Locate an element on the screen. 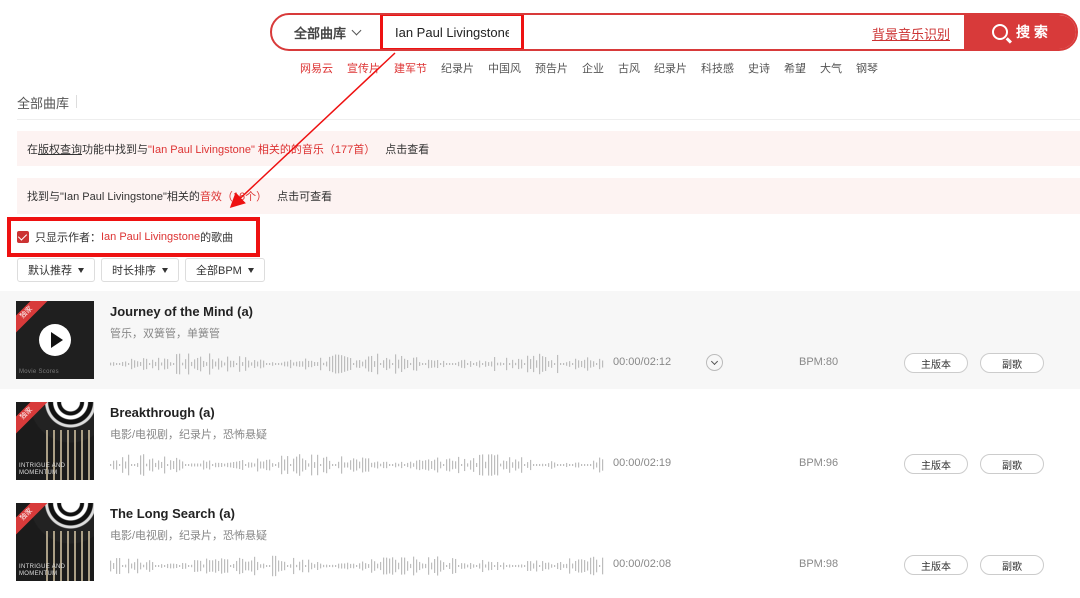 The width and height of the screenshot is (1080, 598). notice-highlight: "Ian Paul Livingstone" 相关的的音乐（177首） is located at coordinates (261, 149).